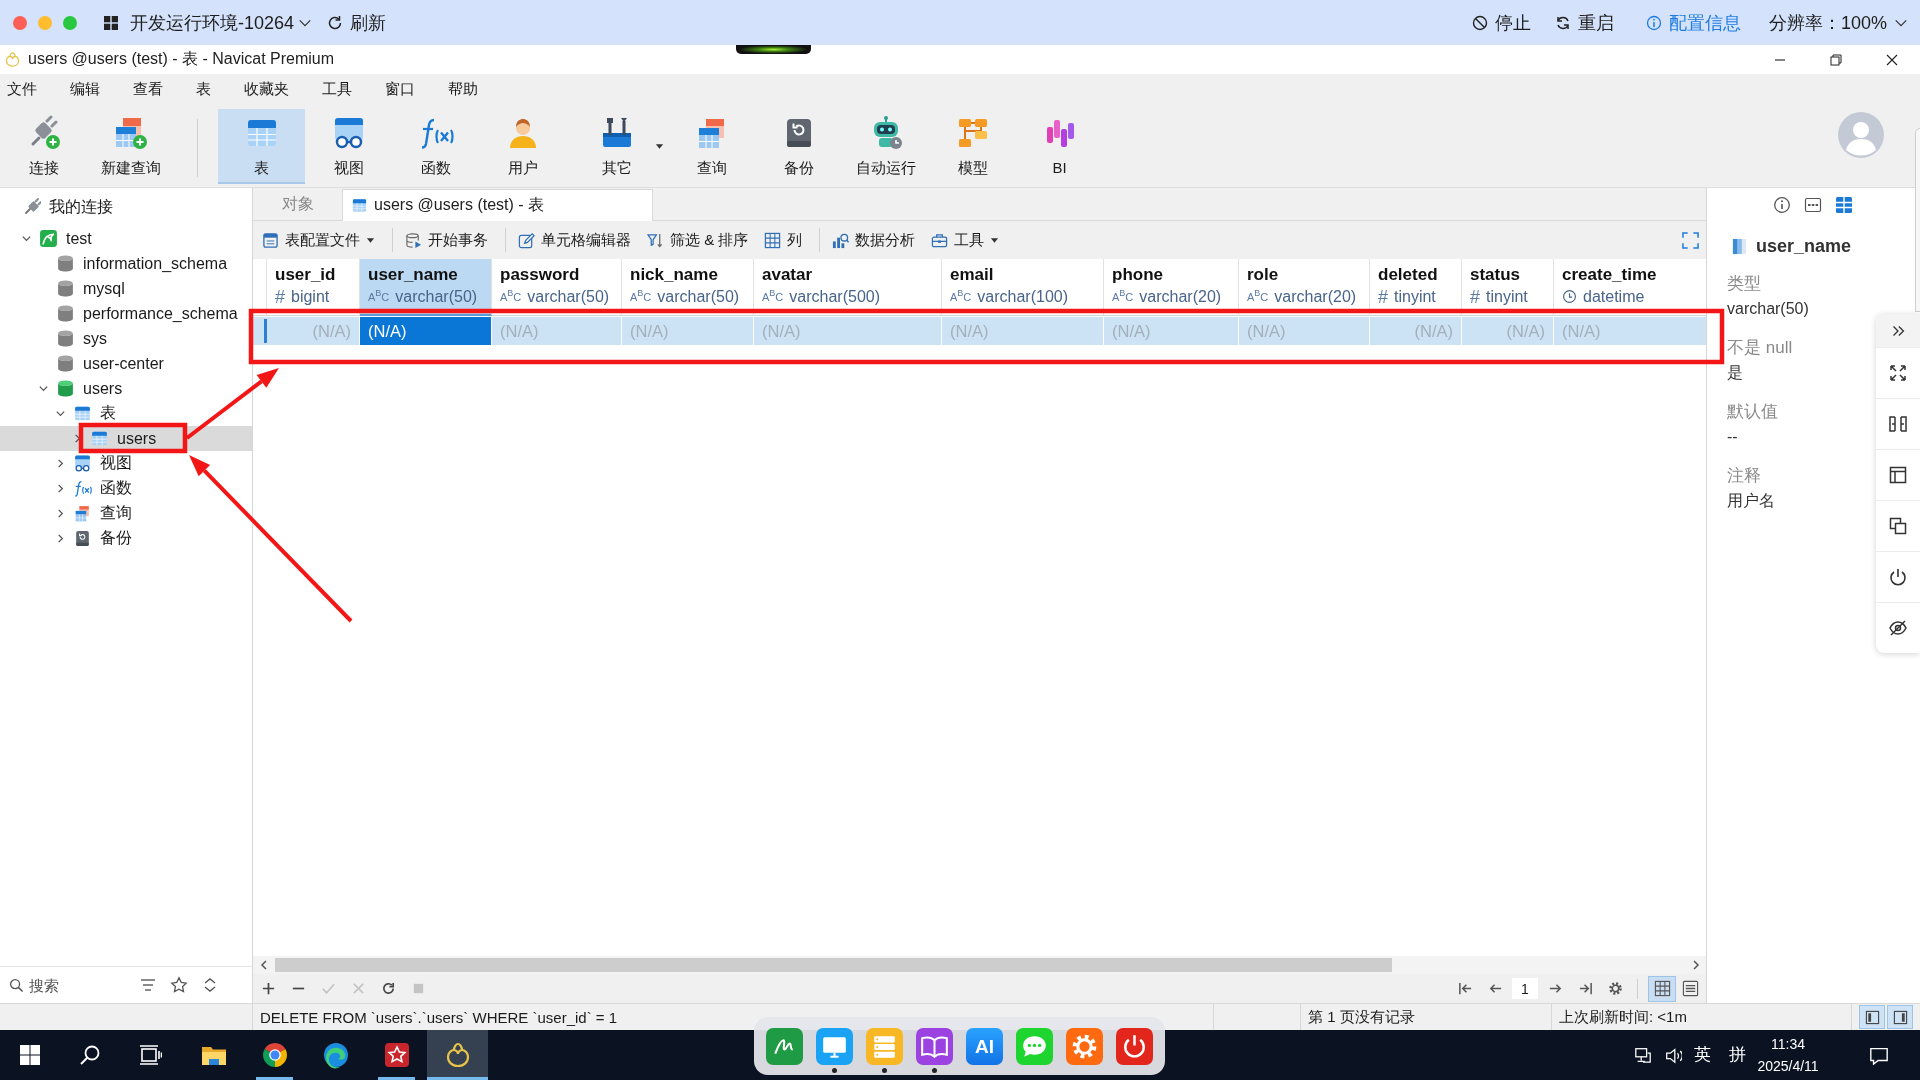 This screenshot has height=1080, width=1920. What do you see at coordinates (1525, 988) in the screenshot?
I see `page-field: 1` at bounding box center [1525, 988].